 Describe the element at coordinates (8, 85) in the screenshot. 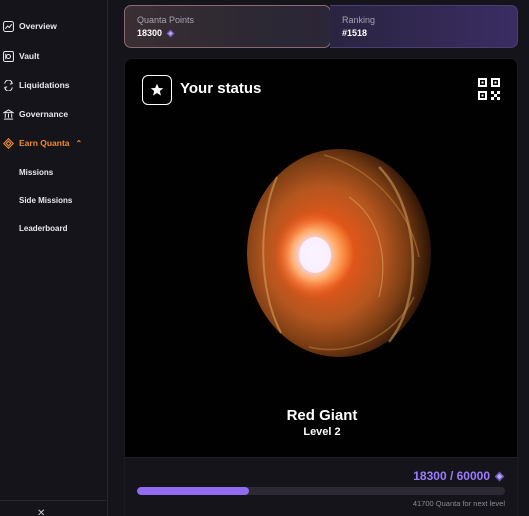

I see `liquidations-icon` at that location.